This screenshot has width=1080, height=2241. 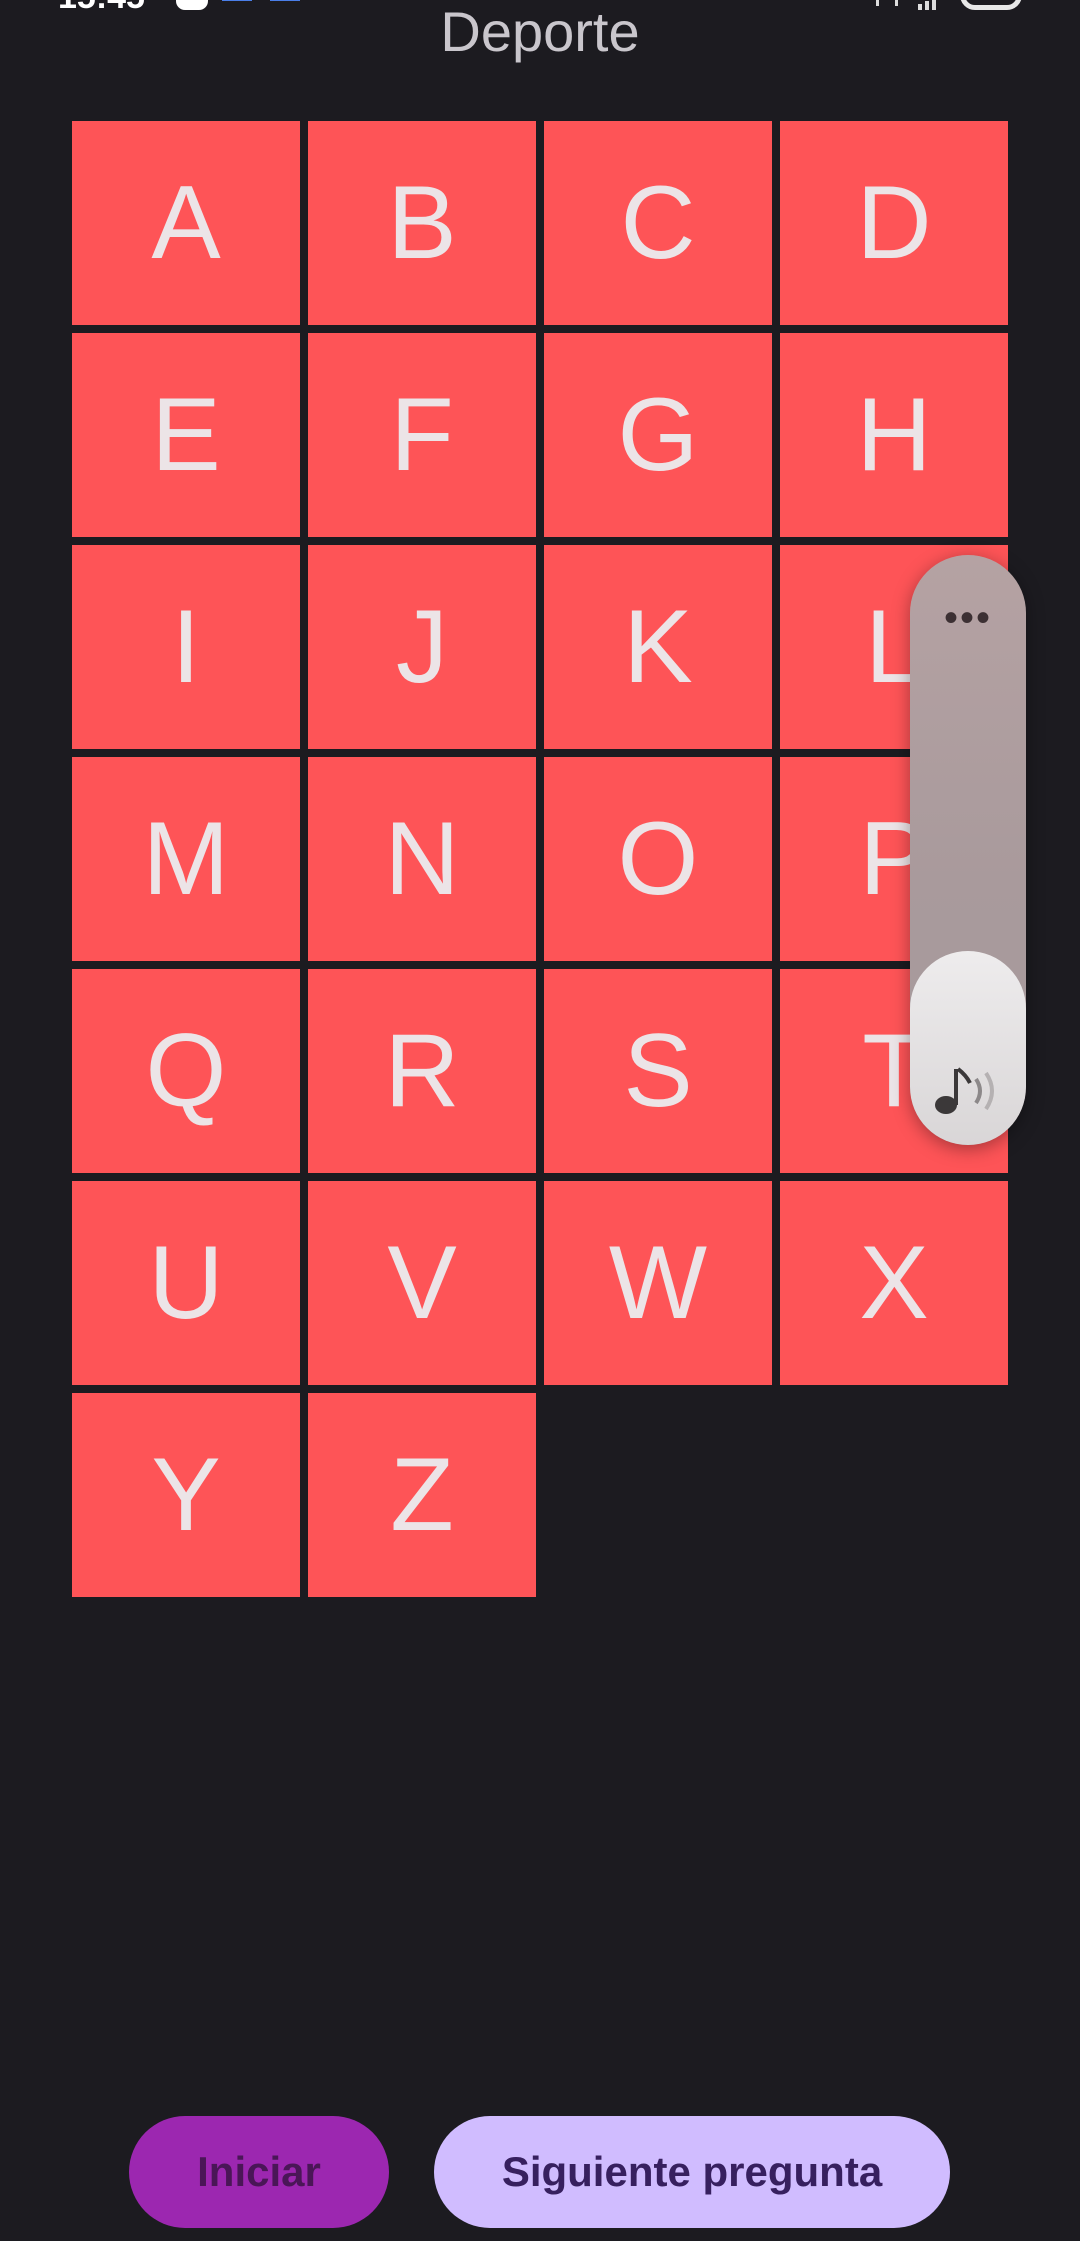 I want to click on page-title: Deporte, so click(x=540, y=31).